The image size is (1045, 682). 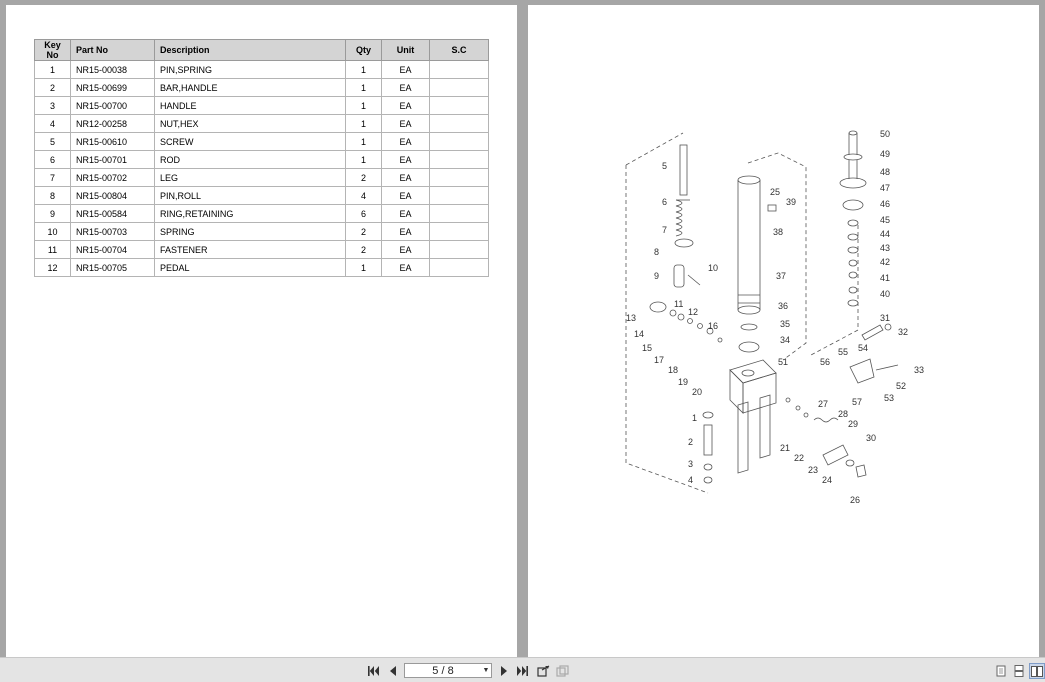 I want to click on cell-part-no: NR15-00804, so click(x=112, y=195).